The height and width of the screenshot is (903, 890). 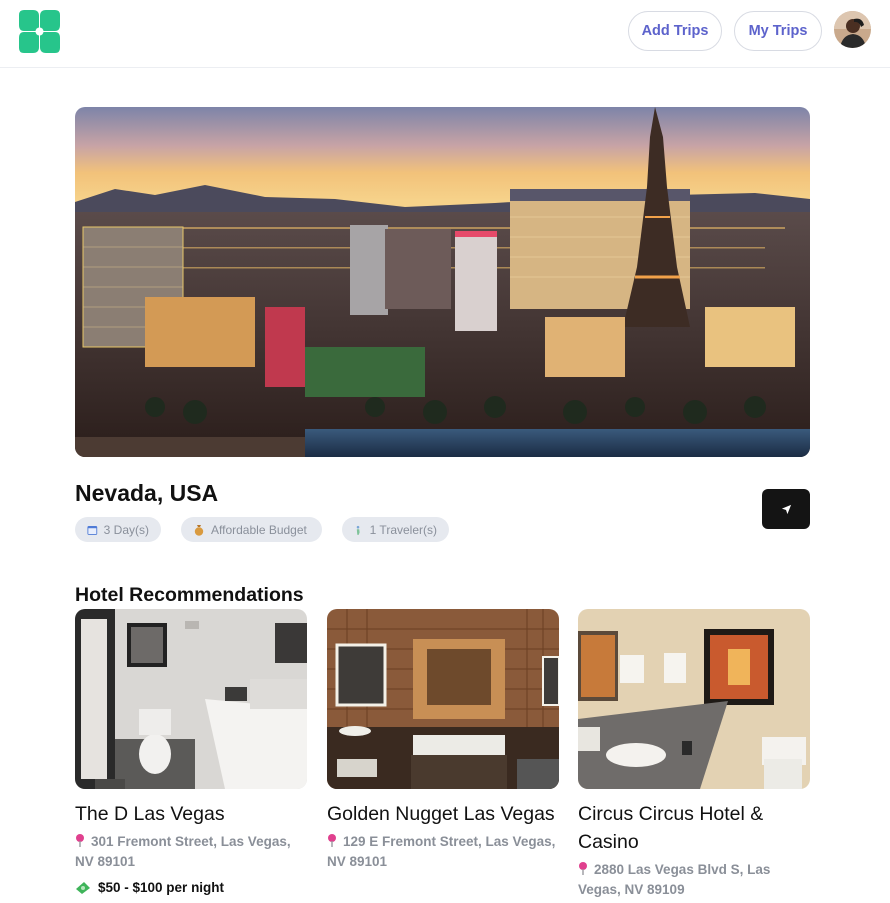 I want to click on hotel-price: $50 - $100 per night, so click(x=191, y=887).